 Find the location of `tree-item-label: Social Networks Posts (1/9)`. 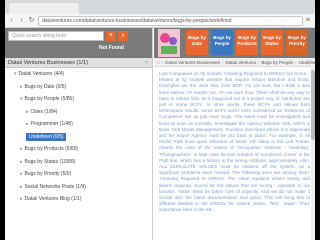

tree-item-label: Social Networks Posts (1/9) is located at coordinates (55, 186).